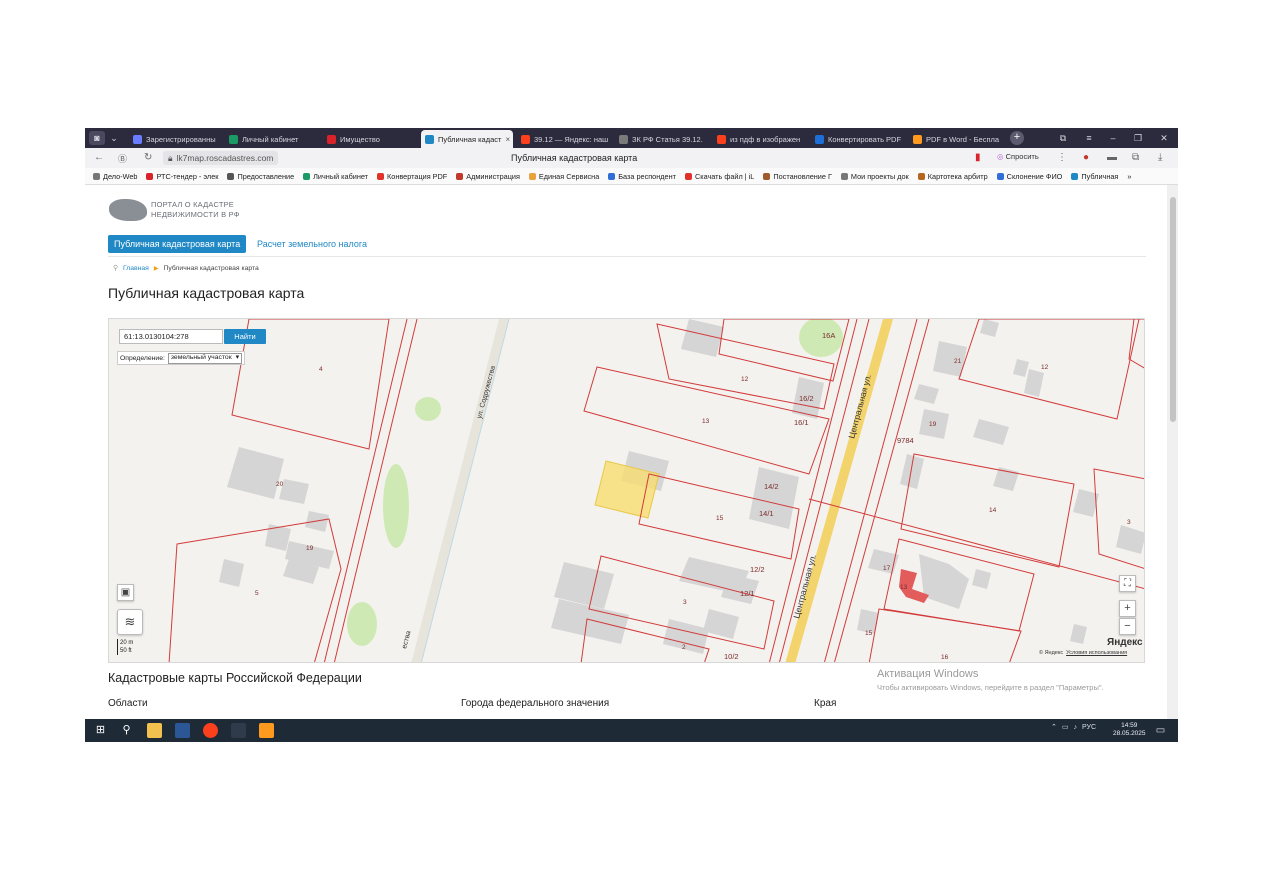 The width and height of the screenshot is (1263, 893). Describe the element at coordinates (507, 139) in the screenshot. I see `close-tab-icon: ×` at that location.